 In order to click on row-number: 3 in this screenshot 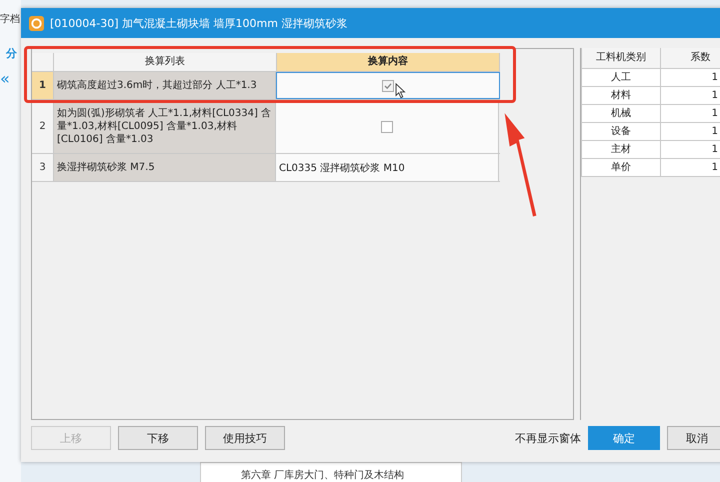, I will do `click(43, 167)`.